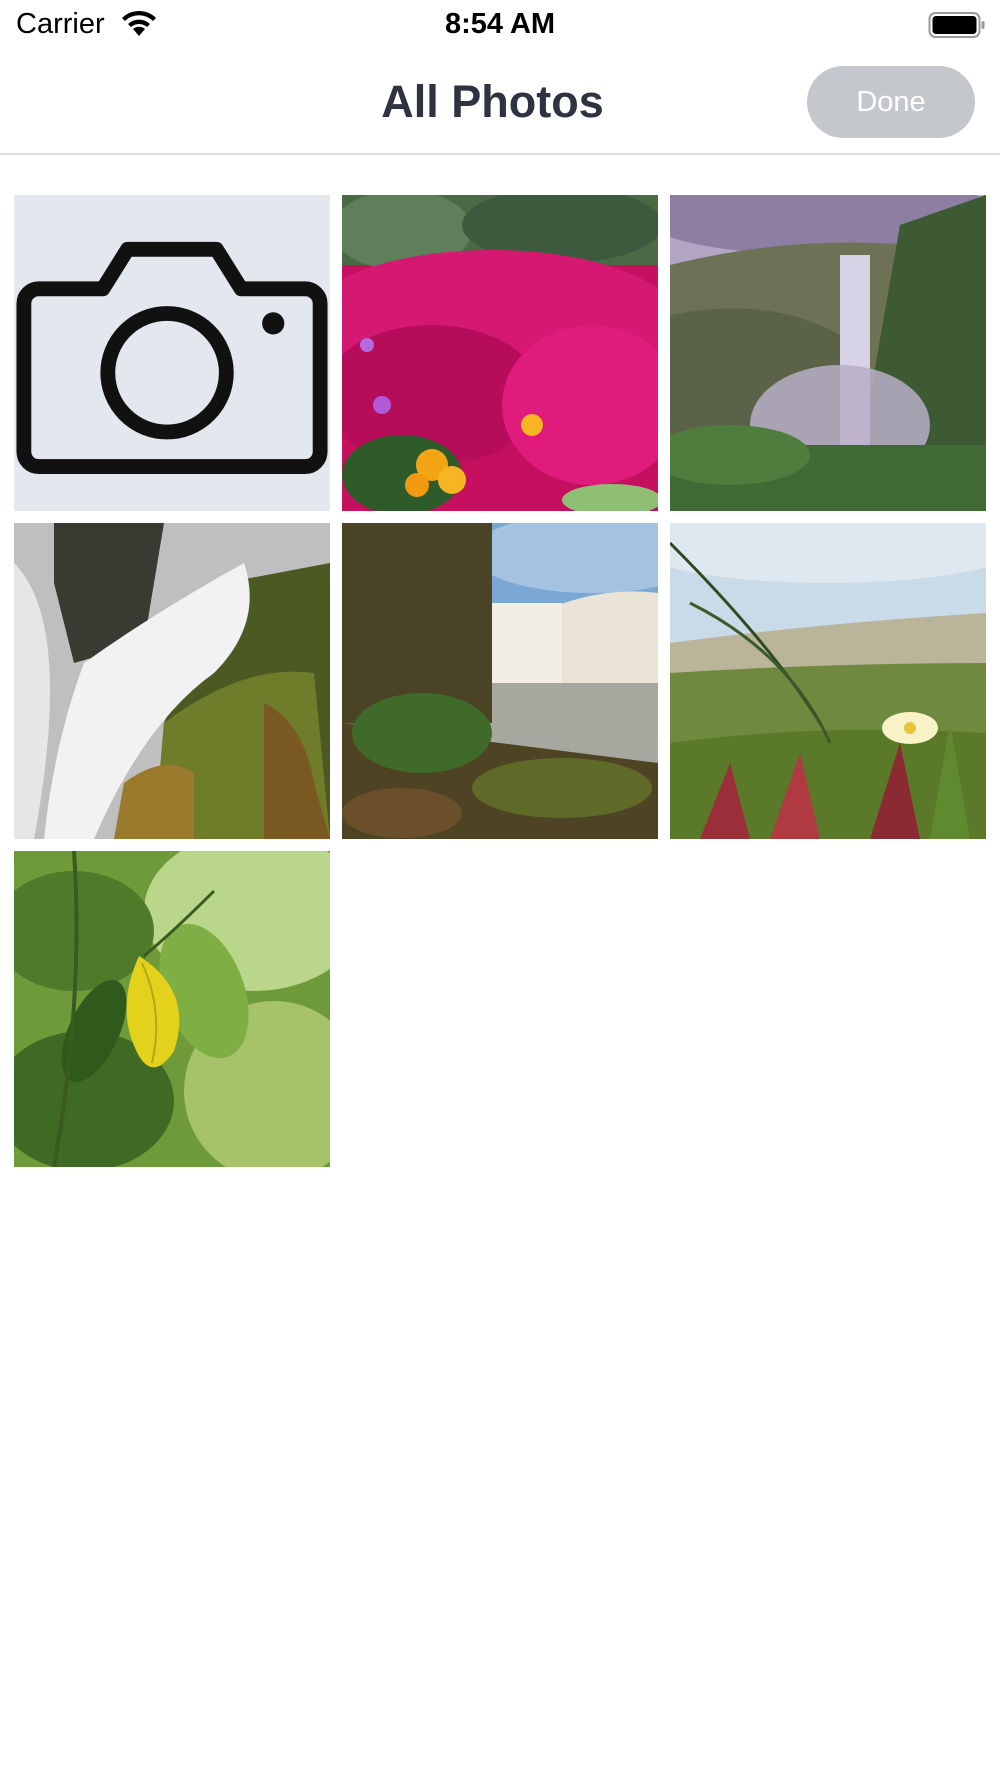  What do you see at coordinates (891, 102) in the screenshot?
I see `done-button: Done` at bounding box center [891, 102].